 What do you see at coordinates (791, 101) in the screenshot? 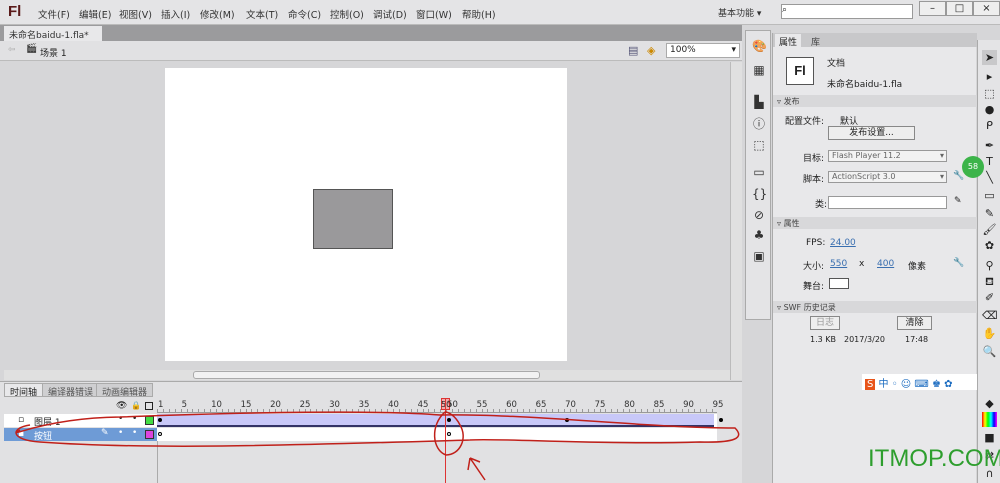
I see `section-title: 发布` at bounding box center [791, 101].